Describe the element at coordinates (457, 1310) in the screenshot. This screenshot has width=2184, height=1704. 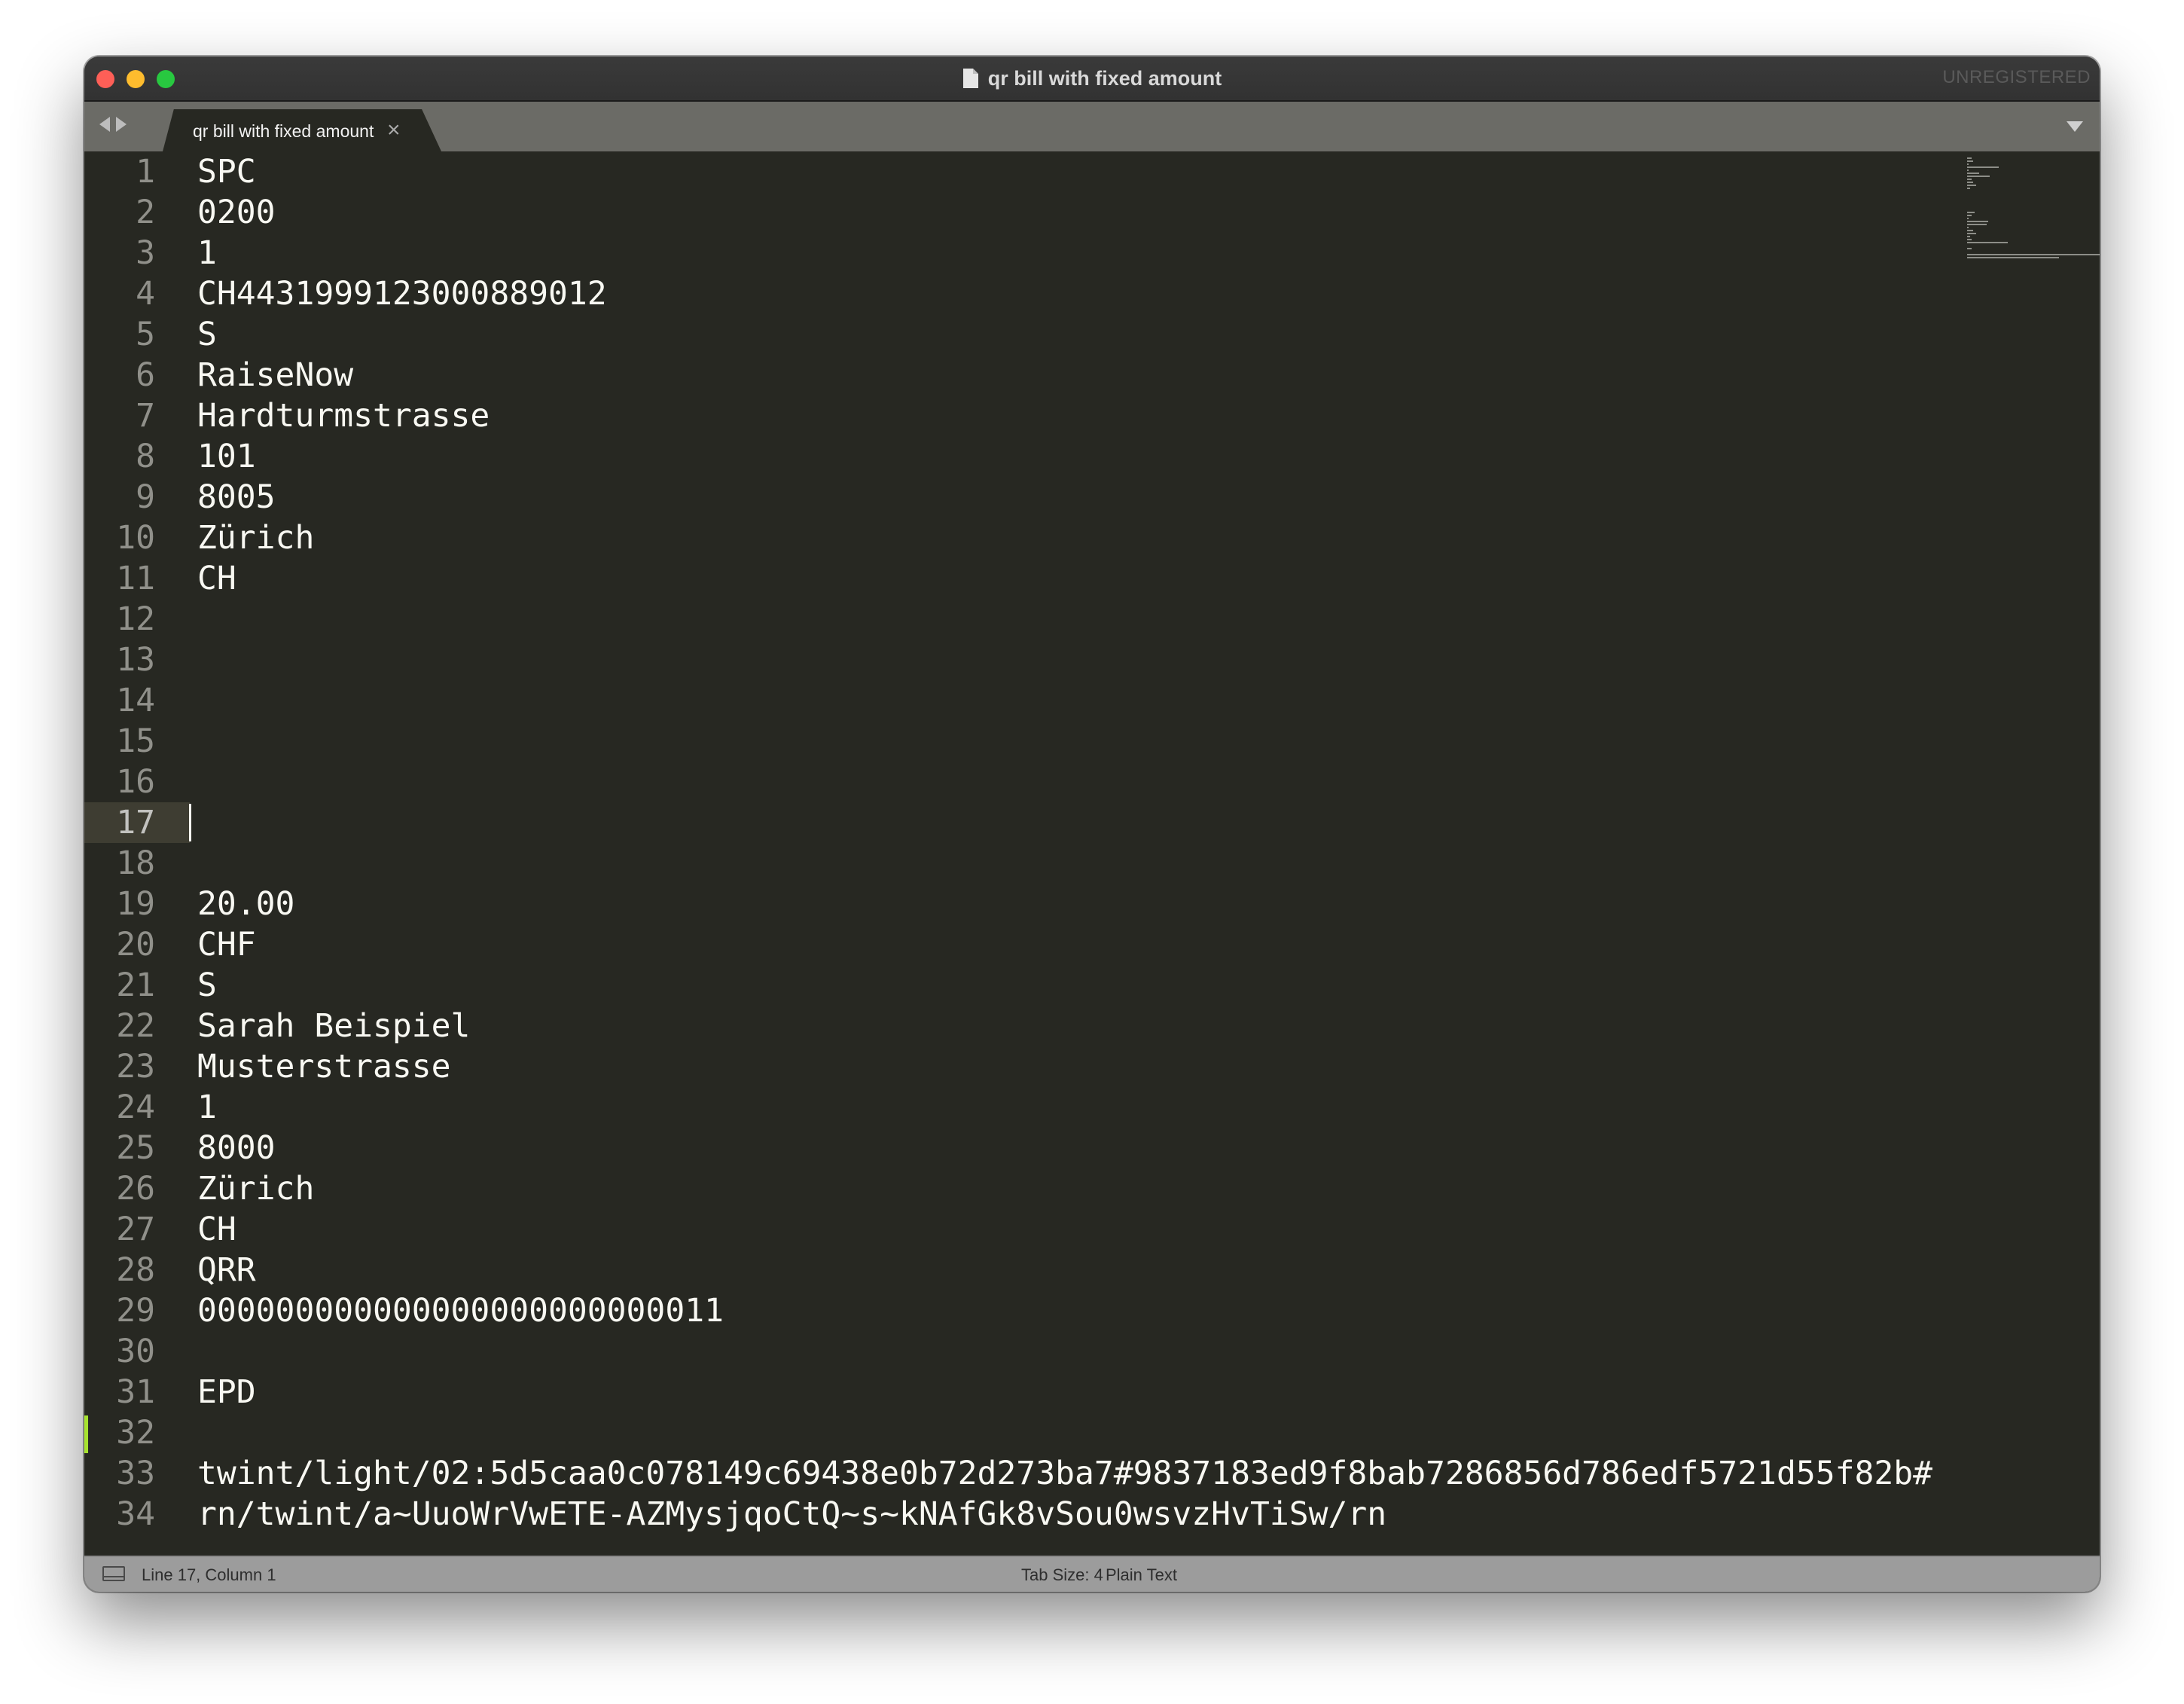
I see `line-text: 000000000000000000000000011` at that location.